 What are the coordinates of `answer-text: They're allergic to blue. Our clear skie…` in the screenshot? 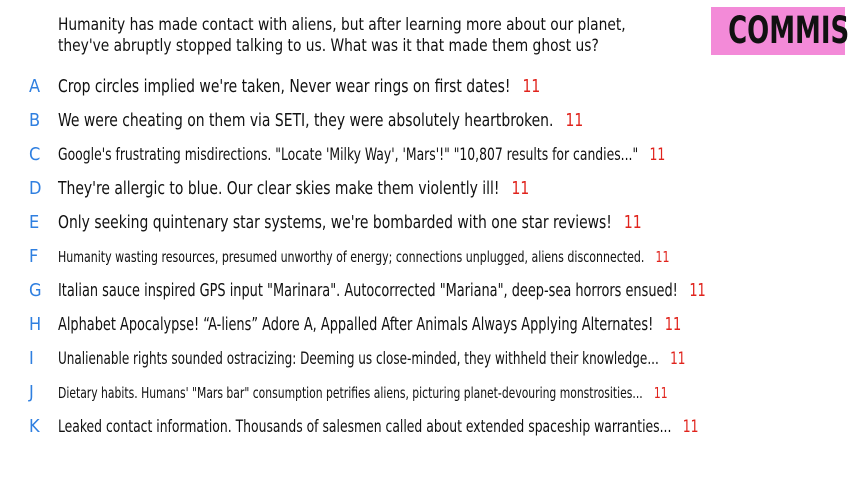 It's located at (279, 188).